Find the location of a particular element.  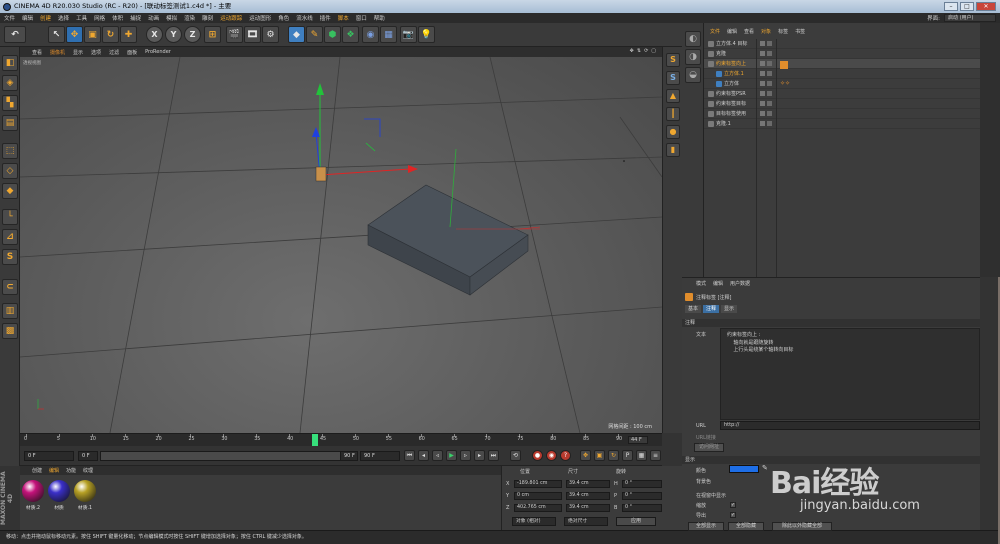

play-button: ▶ is located at coordinates (451, 455).